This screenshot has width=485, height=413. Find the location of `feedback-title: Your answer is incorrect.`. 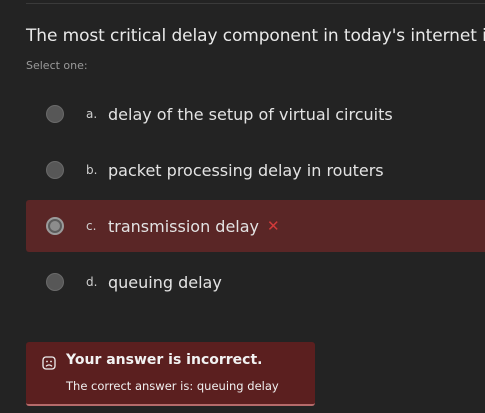

feedback-title: Your answer is incorrect. is located at coordinates (164, 360).